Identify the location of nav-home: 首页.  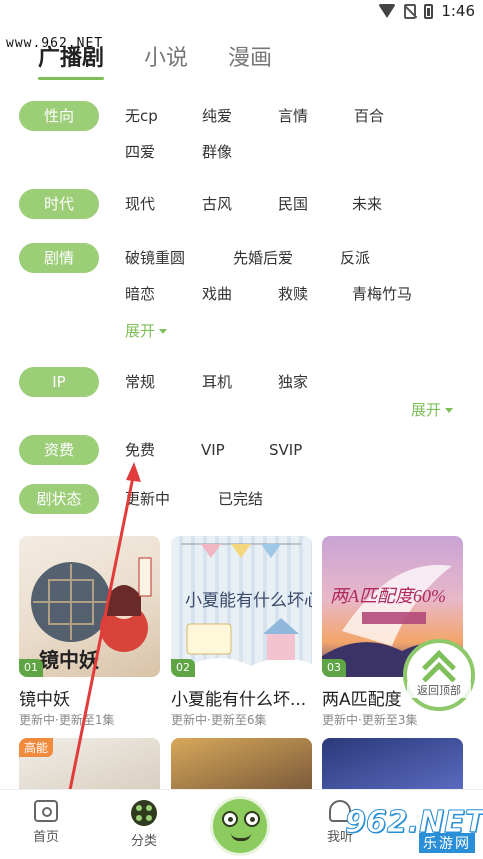
(46, 822).